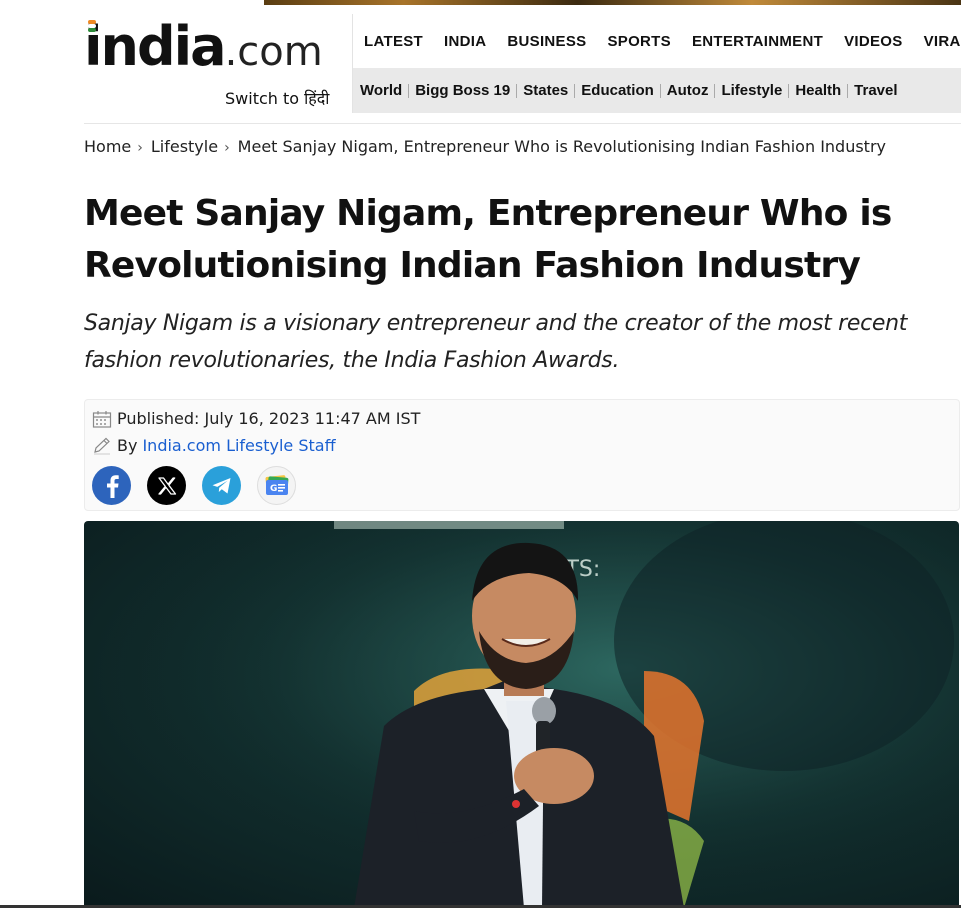  Describe the element at coordinates (522, 123) in the screenshot. I see `header-divider` at that location.